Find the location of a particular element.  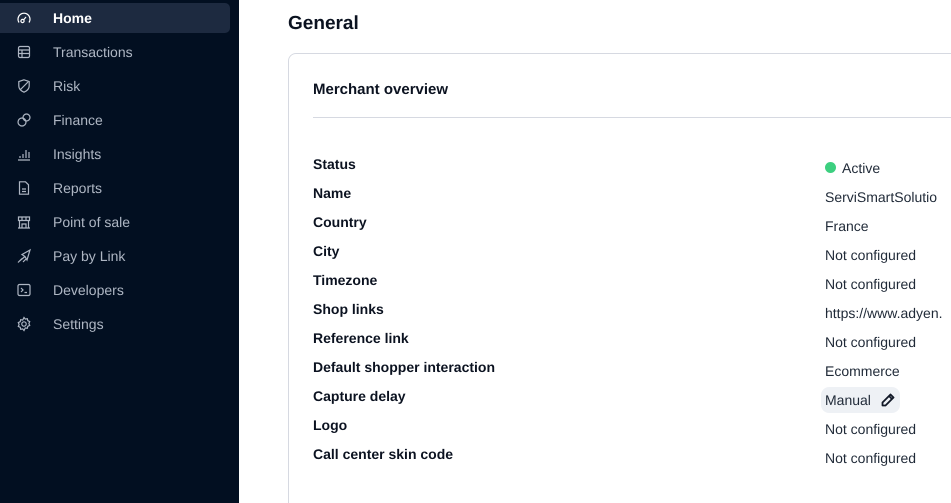

card-title: Merchant overview is located at coordinates (381, 90).